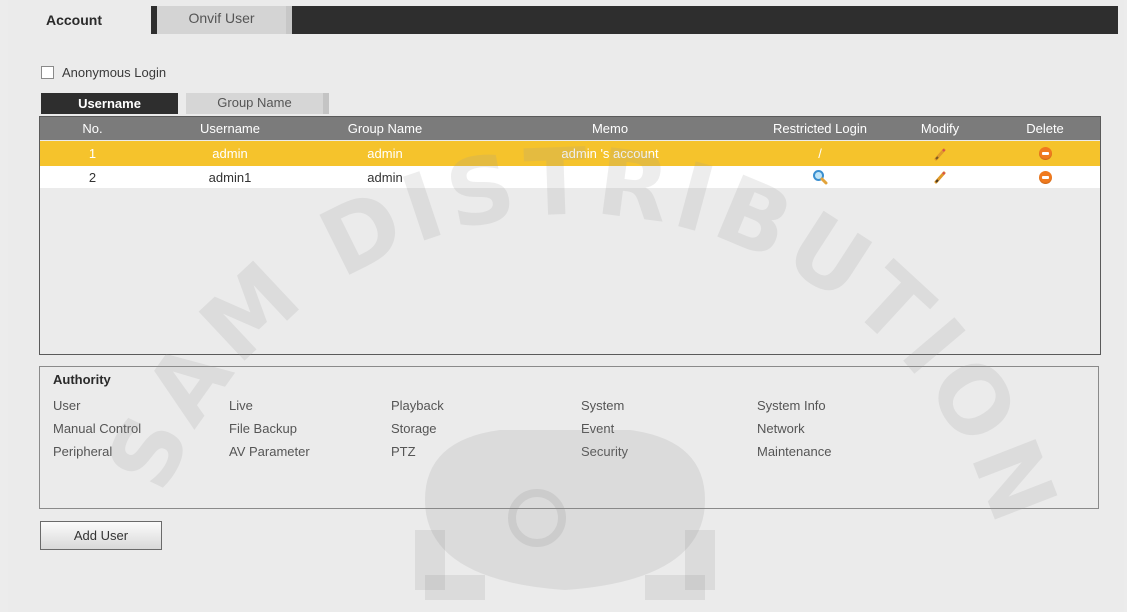 This screenshot has width=1127, height=612. Describe the element at coordinates (224, 20) in the screenshot. I see `tab-onvif-user: Onvif User` at that location.